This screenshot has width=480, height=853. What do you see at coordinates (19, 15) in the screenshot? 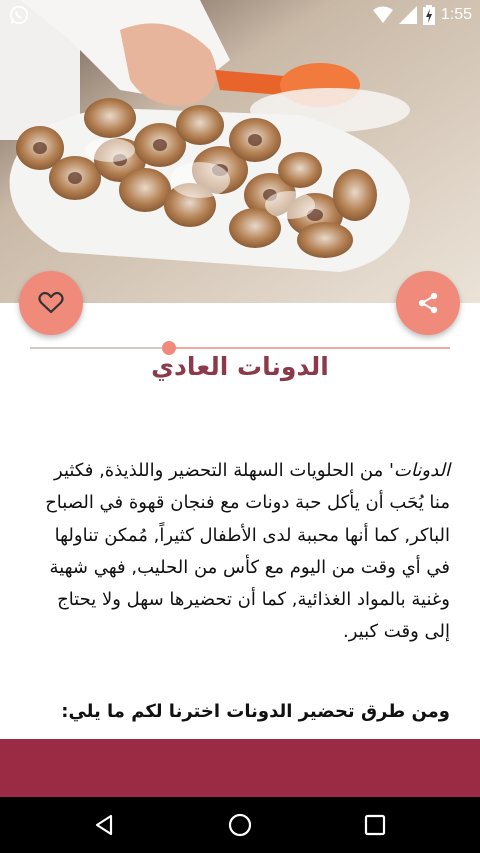
I see `whatsapp-icon` at bounding box center [19, 15].